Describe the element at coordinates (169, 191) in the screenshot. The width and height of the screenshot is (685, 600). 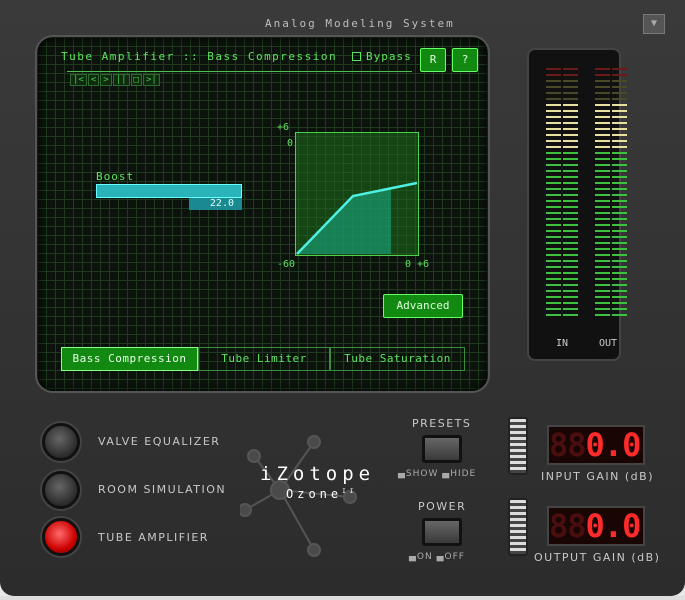
I see `boost-slider` at that location.